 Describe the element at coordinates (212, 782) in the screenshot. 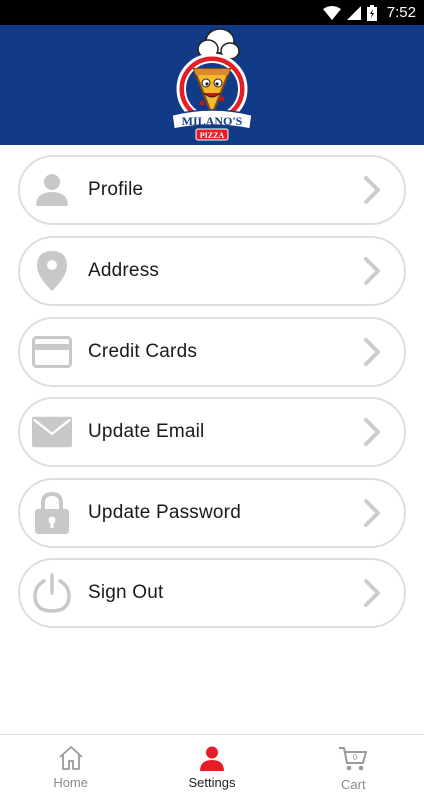

I see `tab-settings-label: Settings` at that location.